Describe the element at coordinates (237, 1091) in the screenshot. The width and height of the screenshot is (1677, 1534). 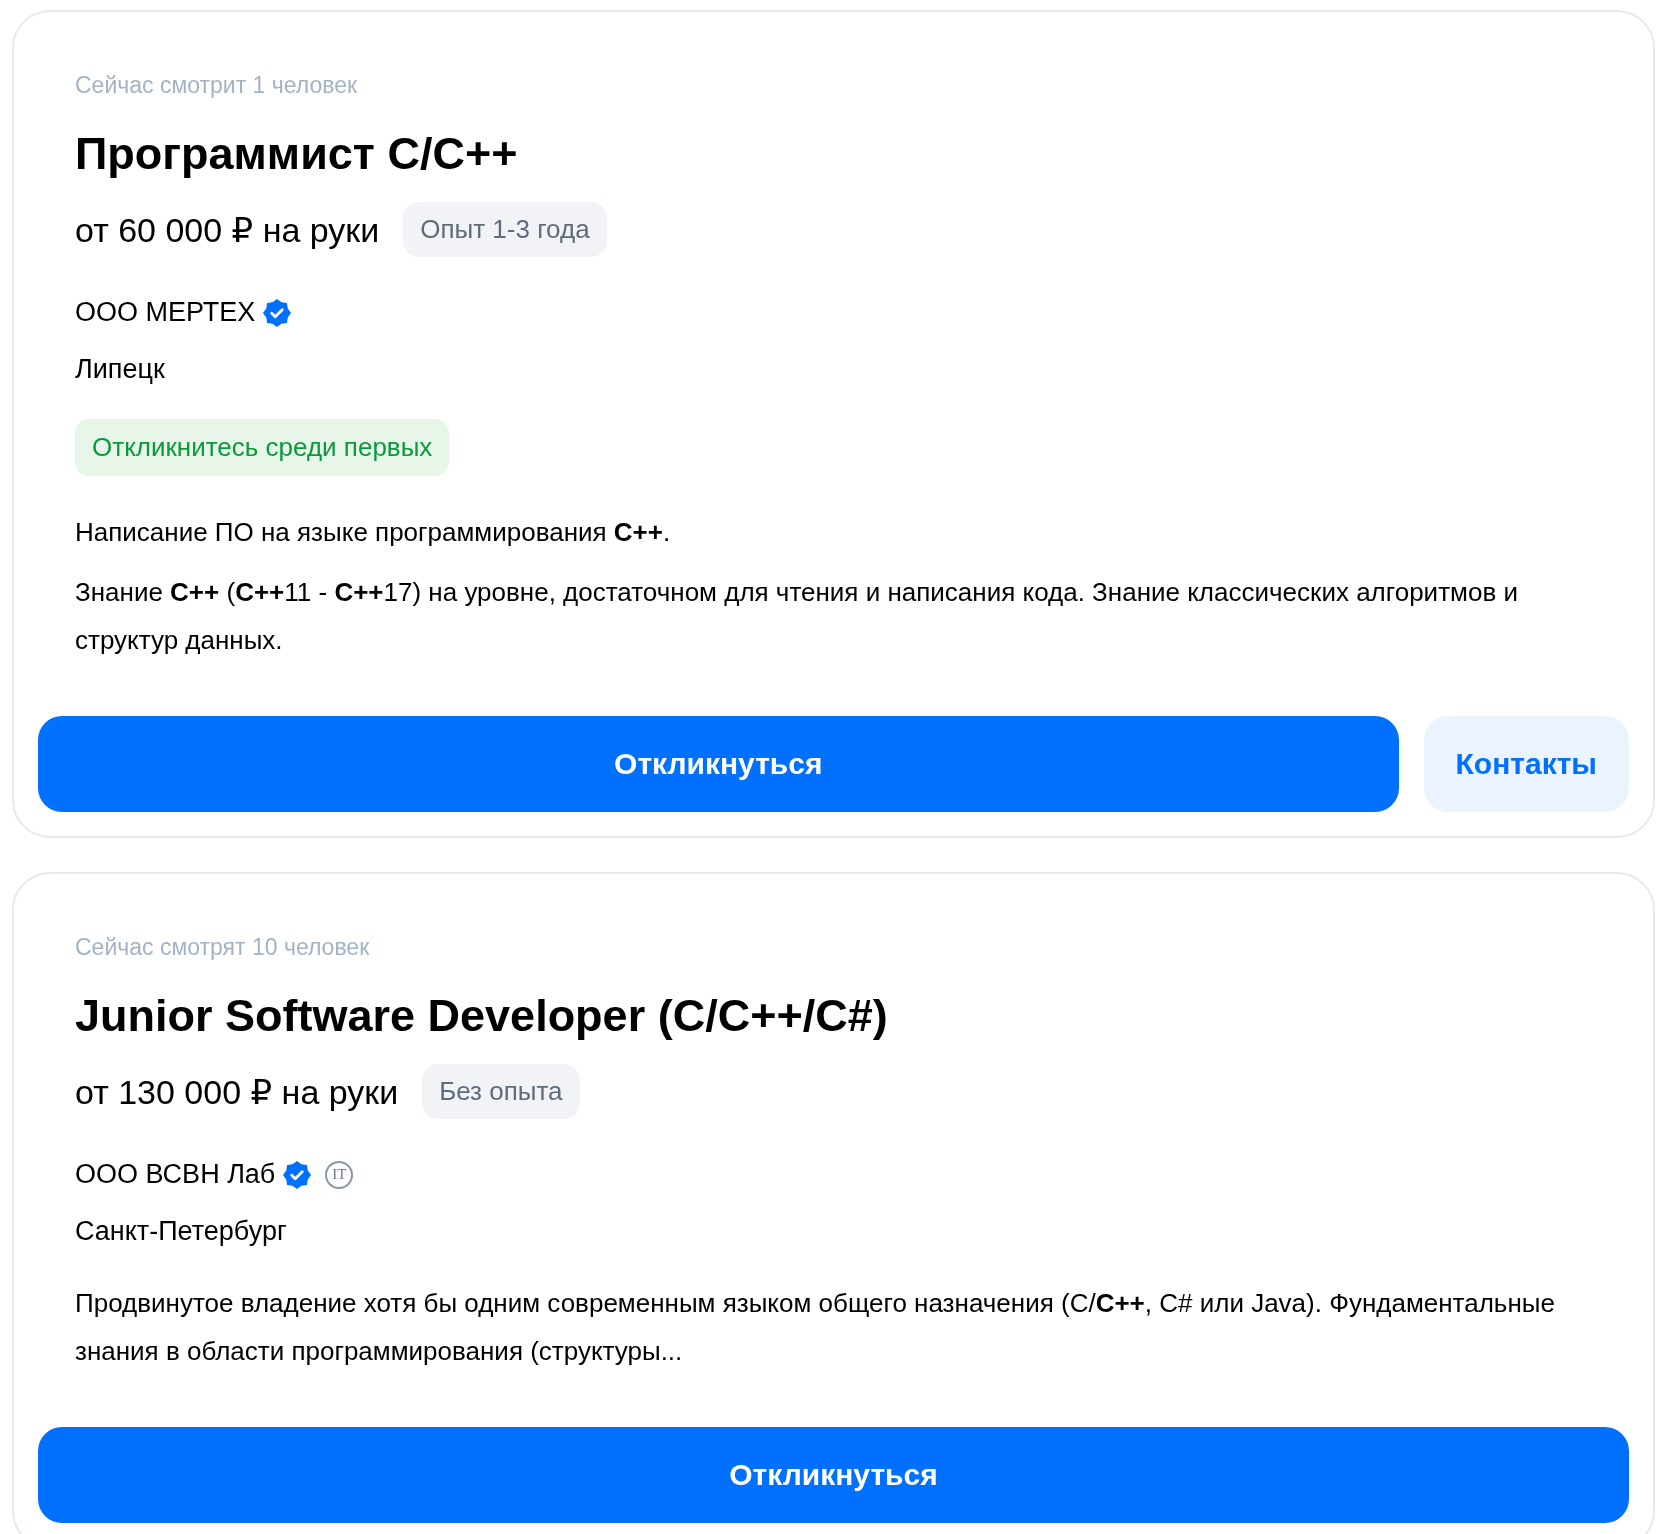
I see `salary-text: от 130 000 ₽ на руки` at that location.